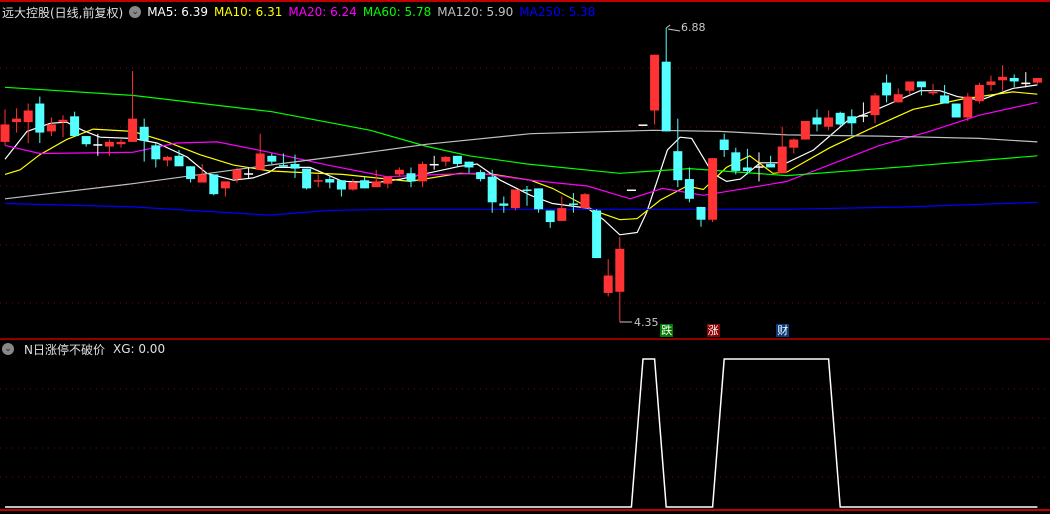 Image resolution: width=1050 pixels, height=514 pixels. I want to click on ma250-line, so click(521, 208).